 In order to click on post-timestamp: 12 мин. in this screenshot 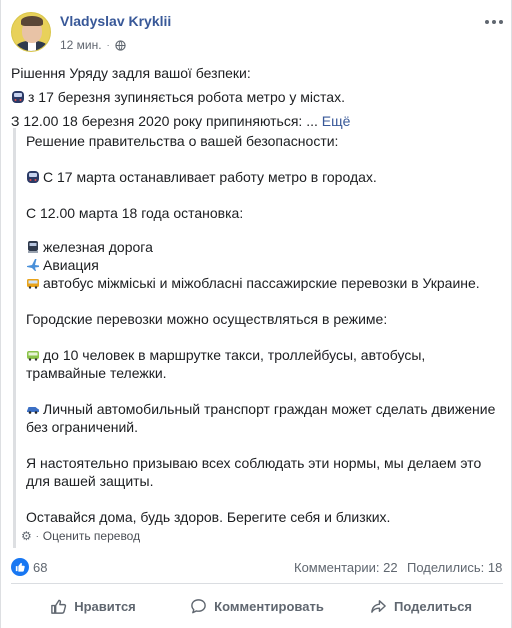, I will do `click(81, 45)`.